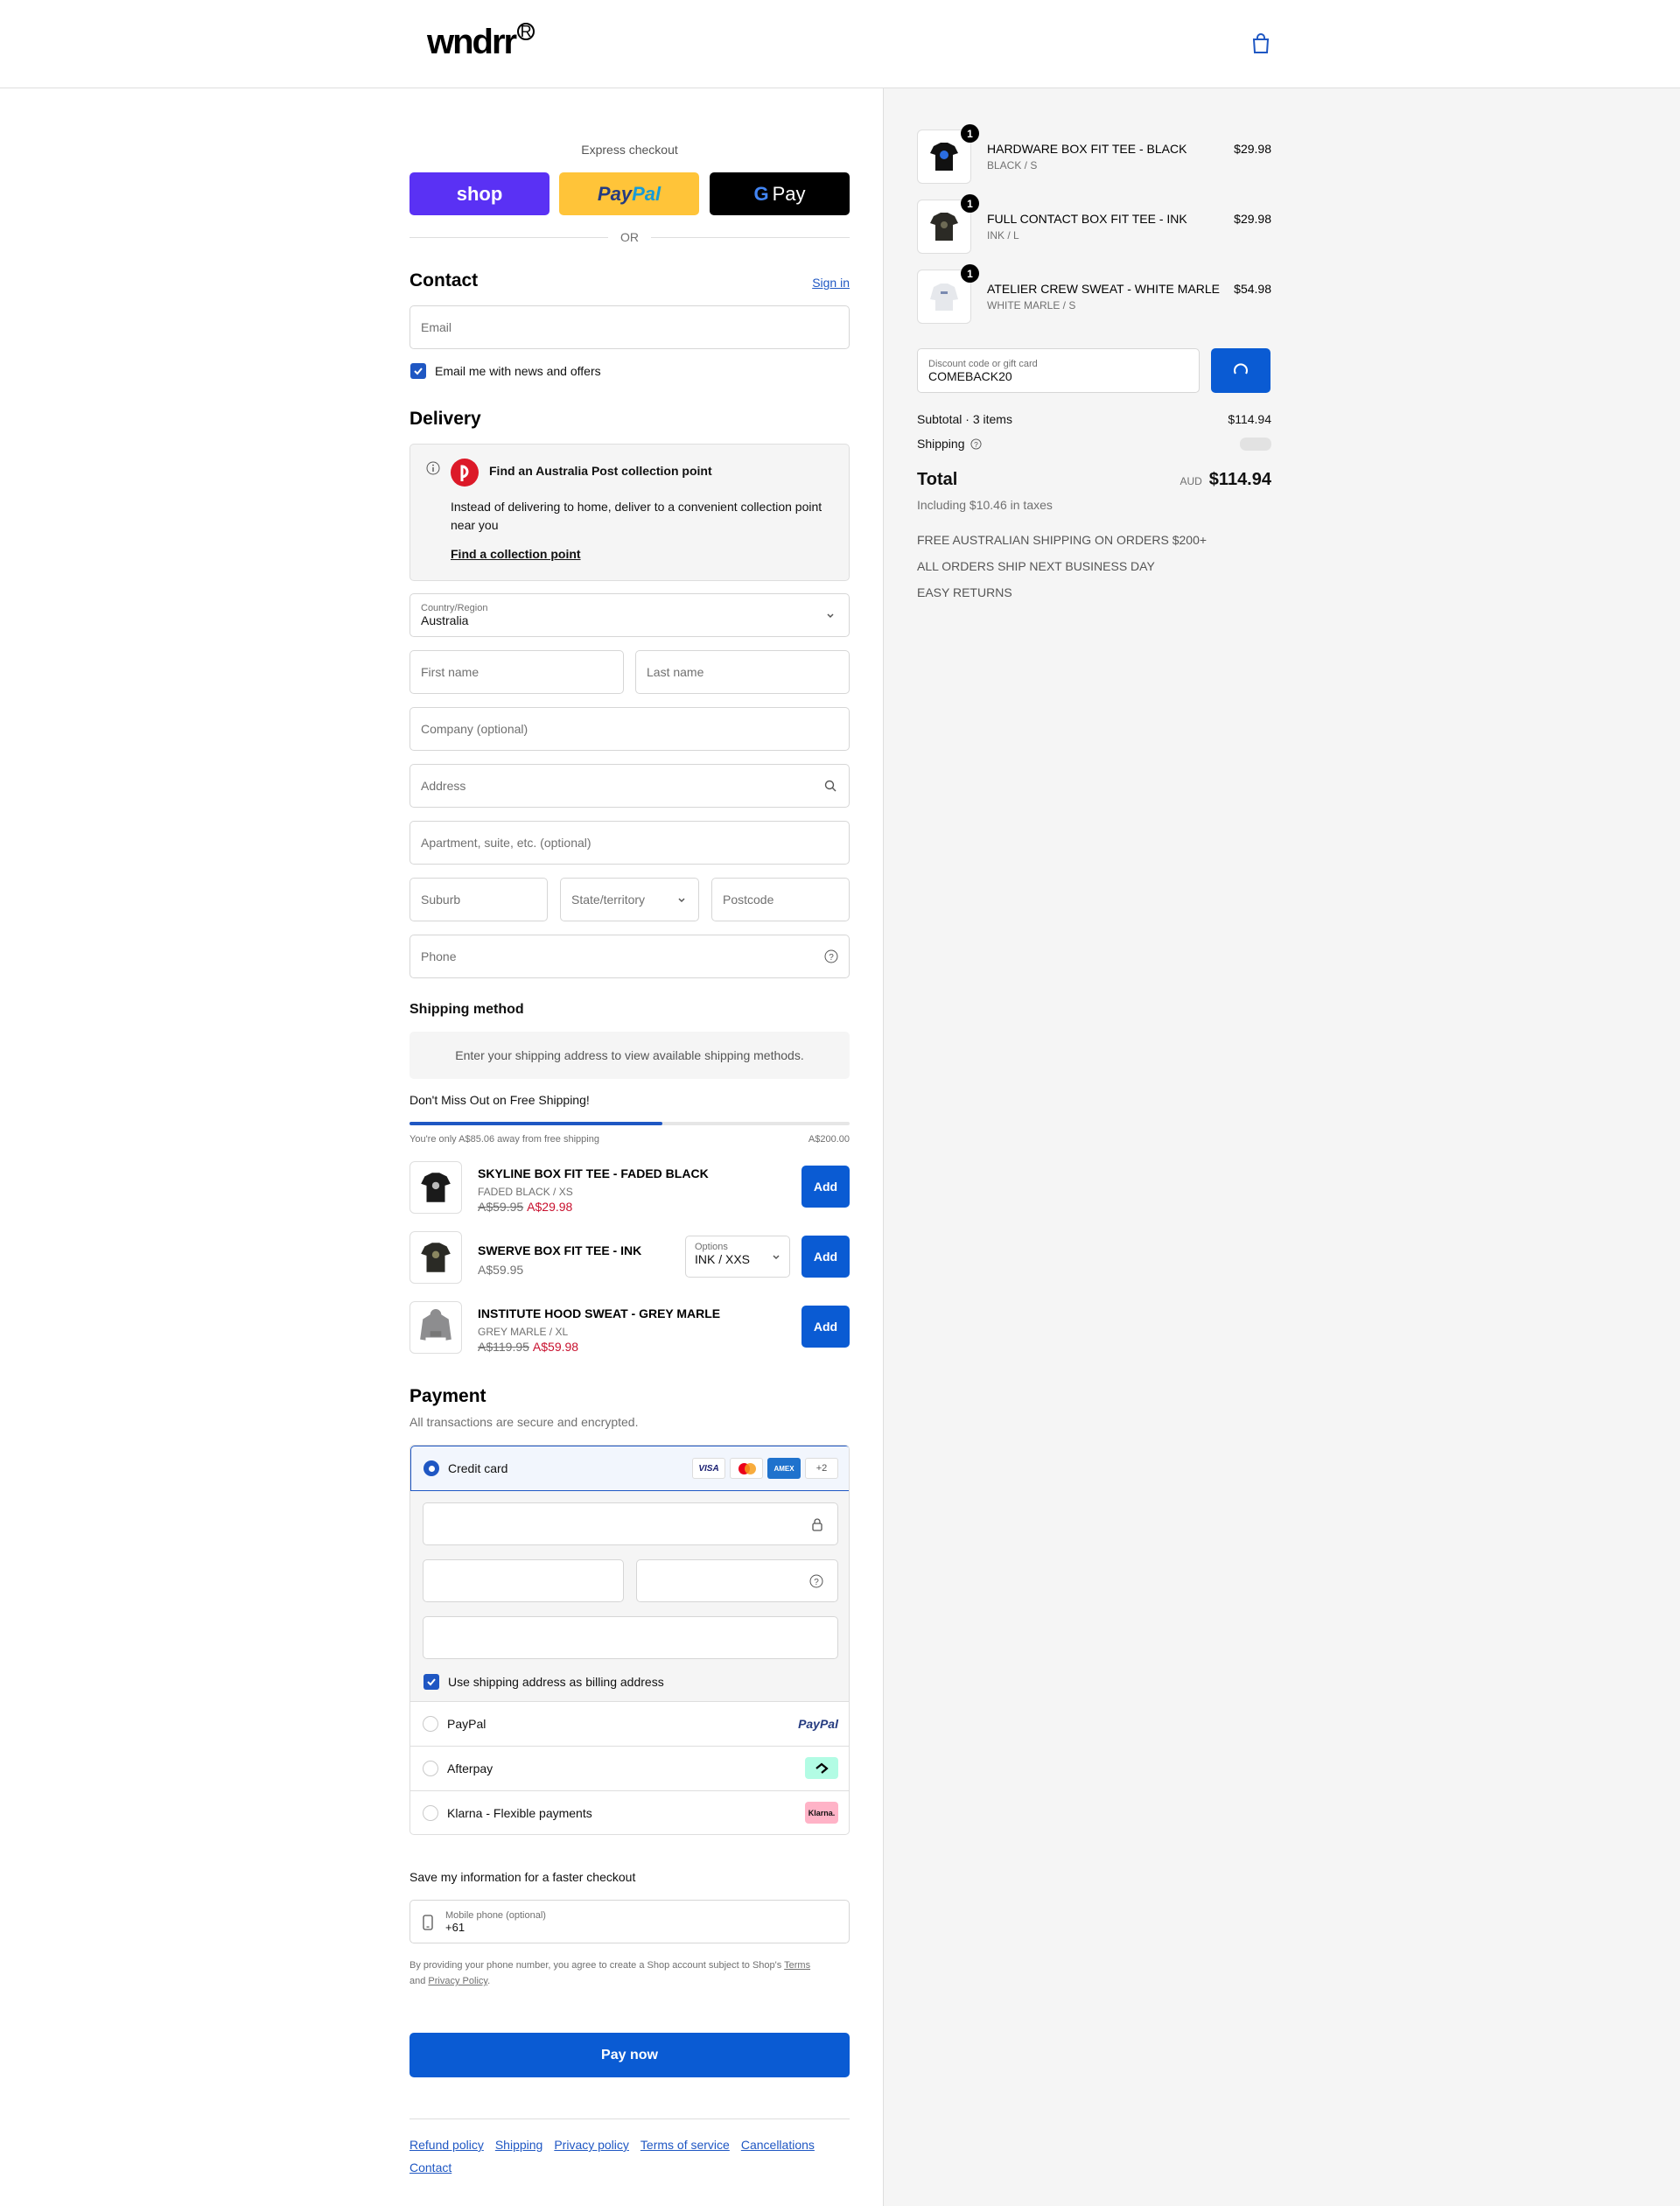 The height and width of the screenshot is (2206, 1680). I want to click on subtotal-value: $114.94, so click(1249, 419).